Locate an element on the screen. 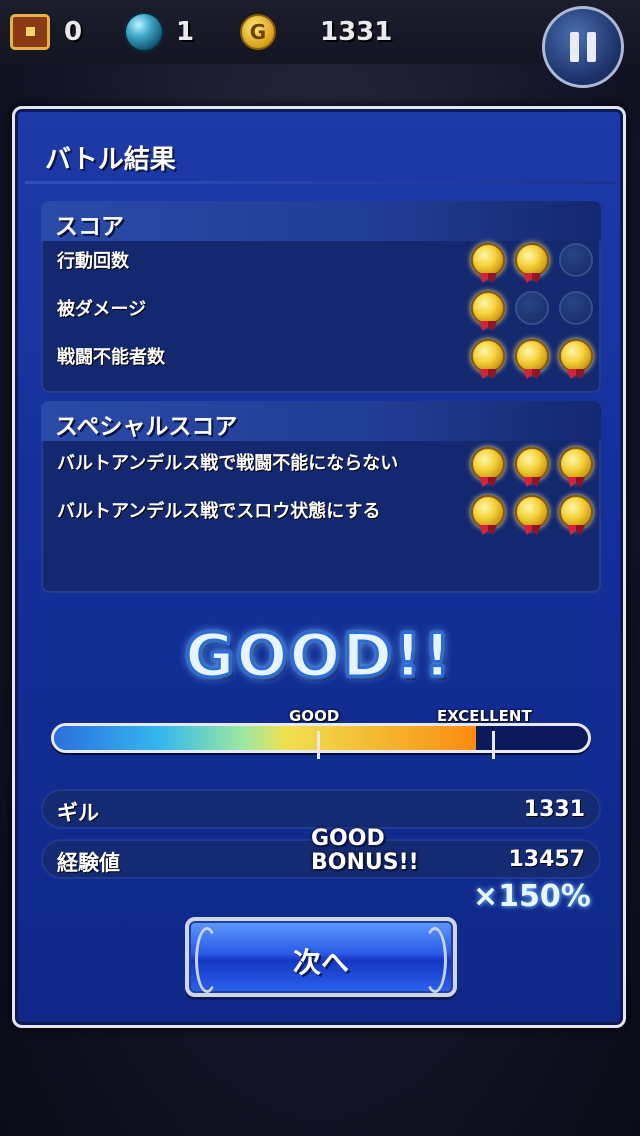  good-marker is located at coordinates (318, 745).